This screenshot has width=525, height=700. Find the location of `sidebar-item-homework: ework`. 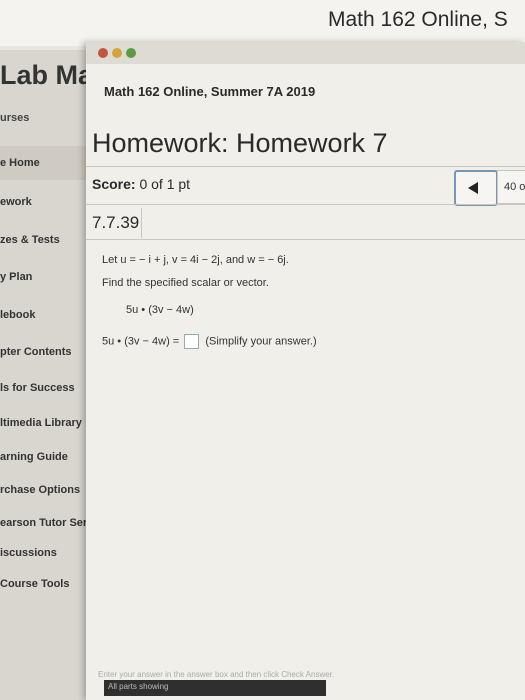

sidebar-item-homework: ework is located at coordinates (16, 202).